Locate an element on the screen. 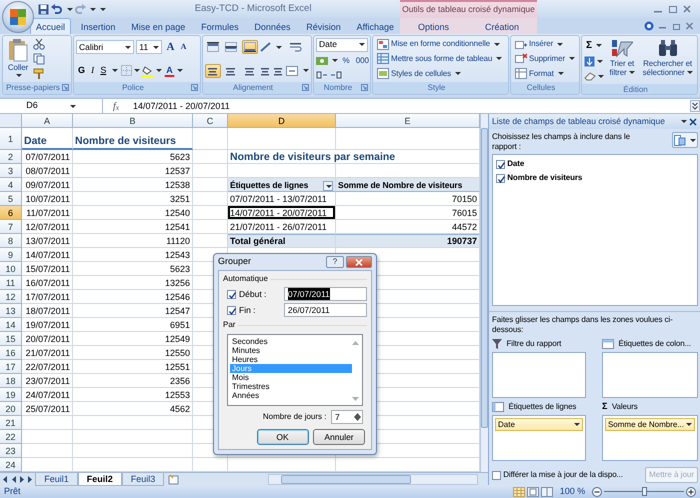 This screenshot has height=498, width=700. paste-icon is located at coordinates (18, 50).